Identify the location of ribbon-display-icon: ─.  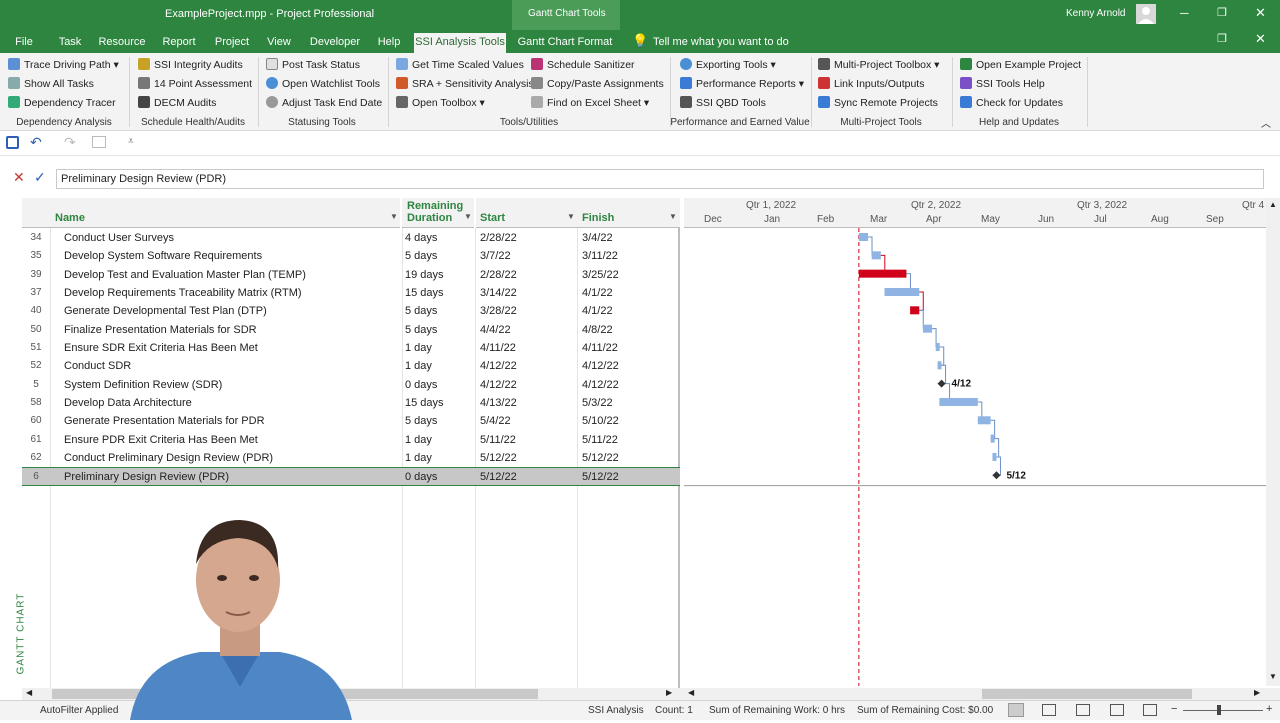
(1184, 13).